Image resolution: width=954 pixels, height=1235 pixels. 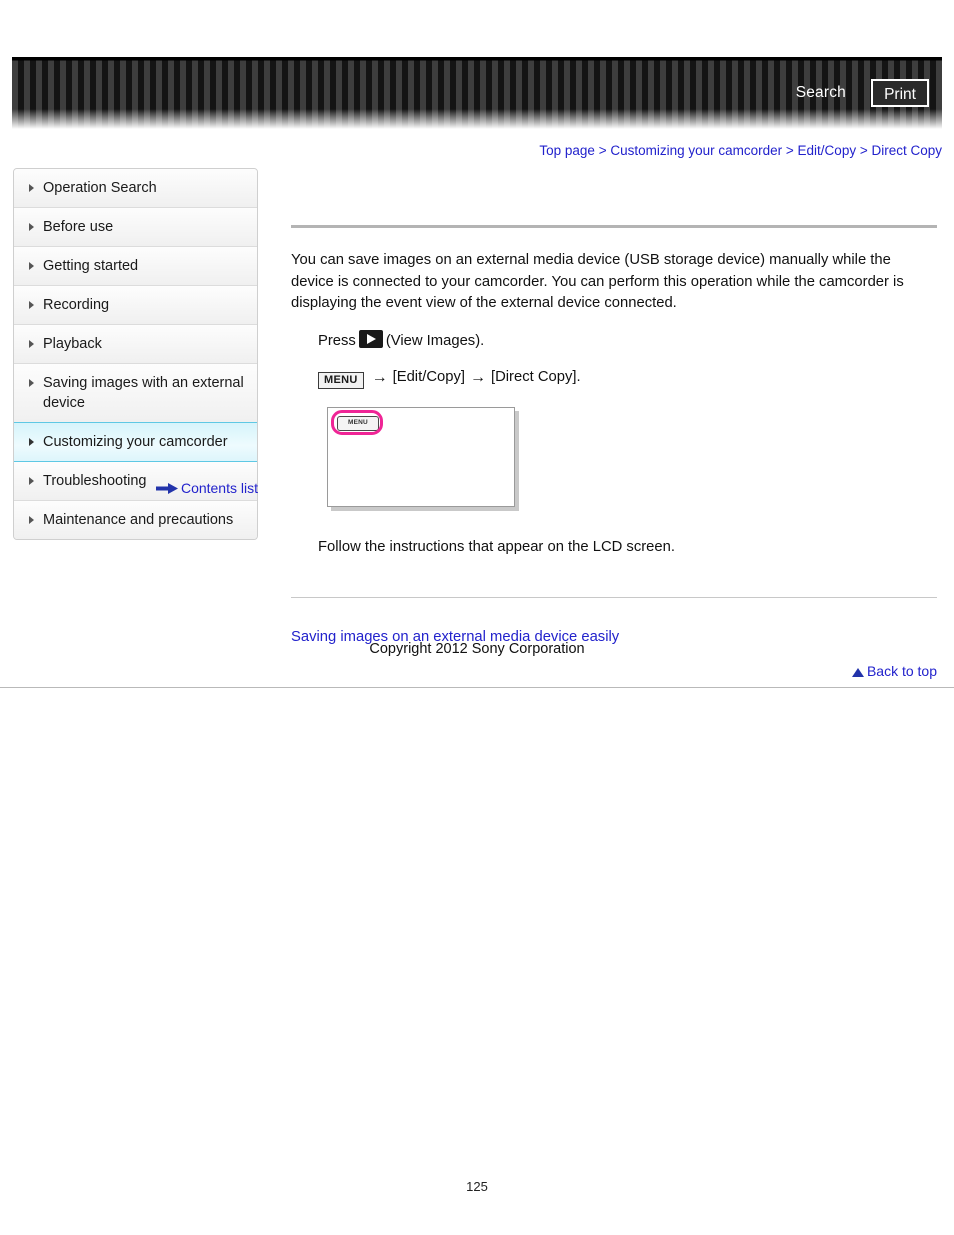 What do you see at coordinates (72, 344) in the screenshot?
I see `sidebar-item-label: Playback` at bounding box center [72, 344].